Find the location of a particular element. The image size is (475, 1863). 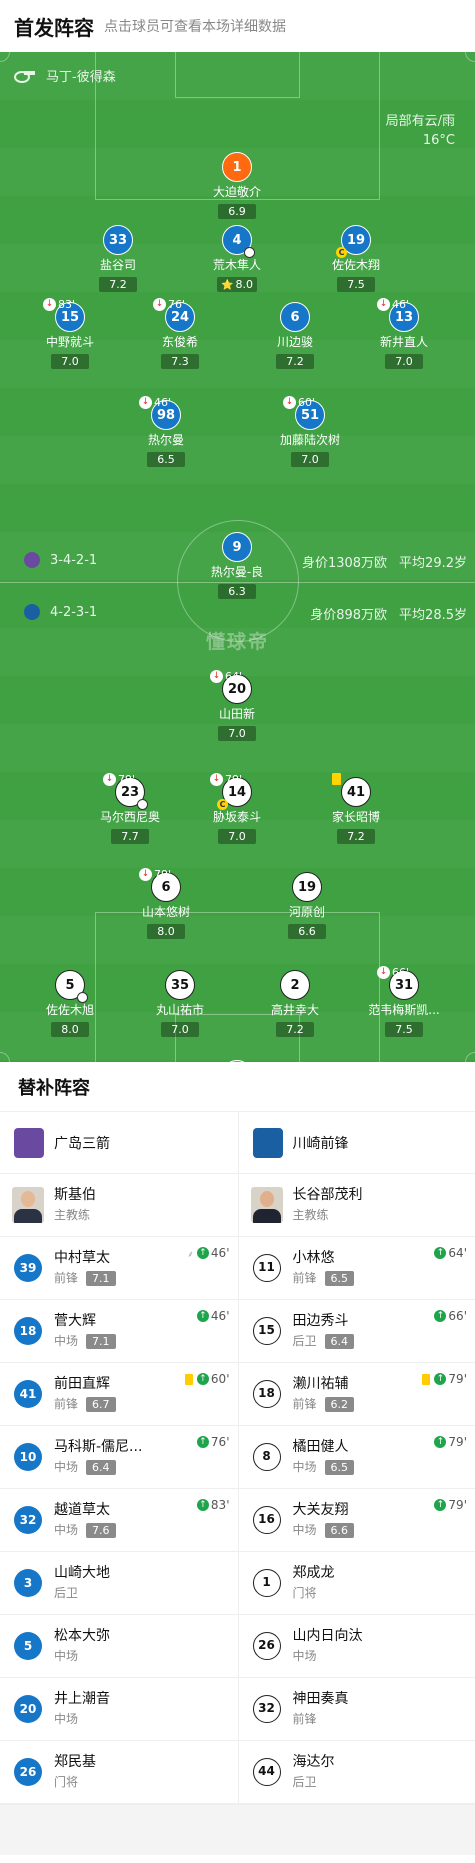

sub-player-row: 5 松本大弥 中场 is located at coordinates (119, 1646).